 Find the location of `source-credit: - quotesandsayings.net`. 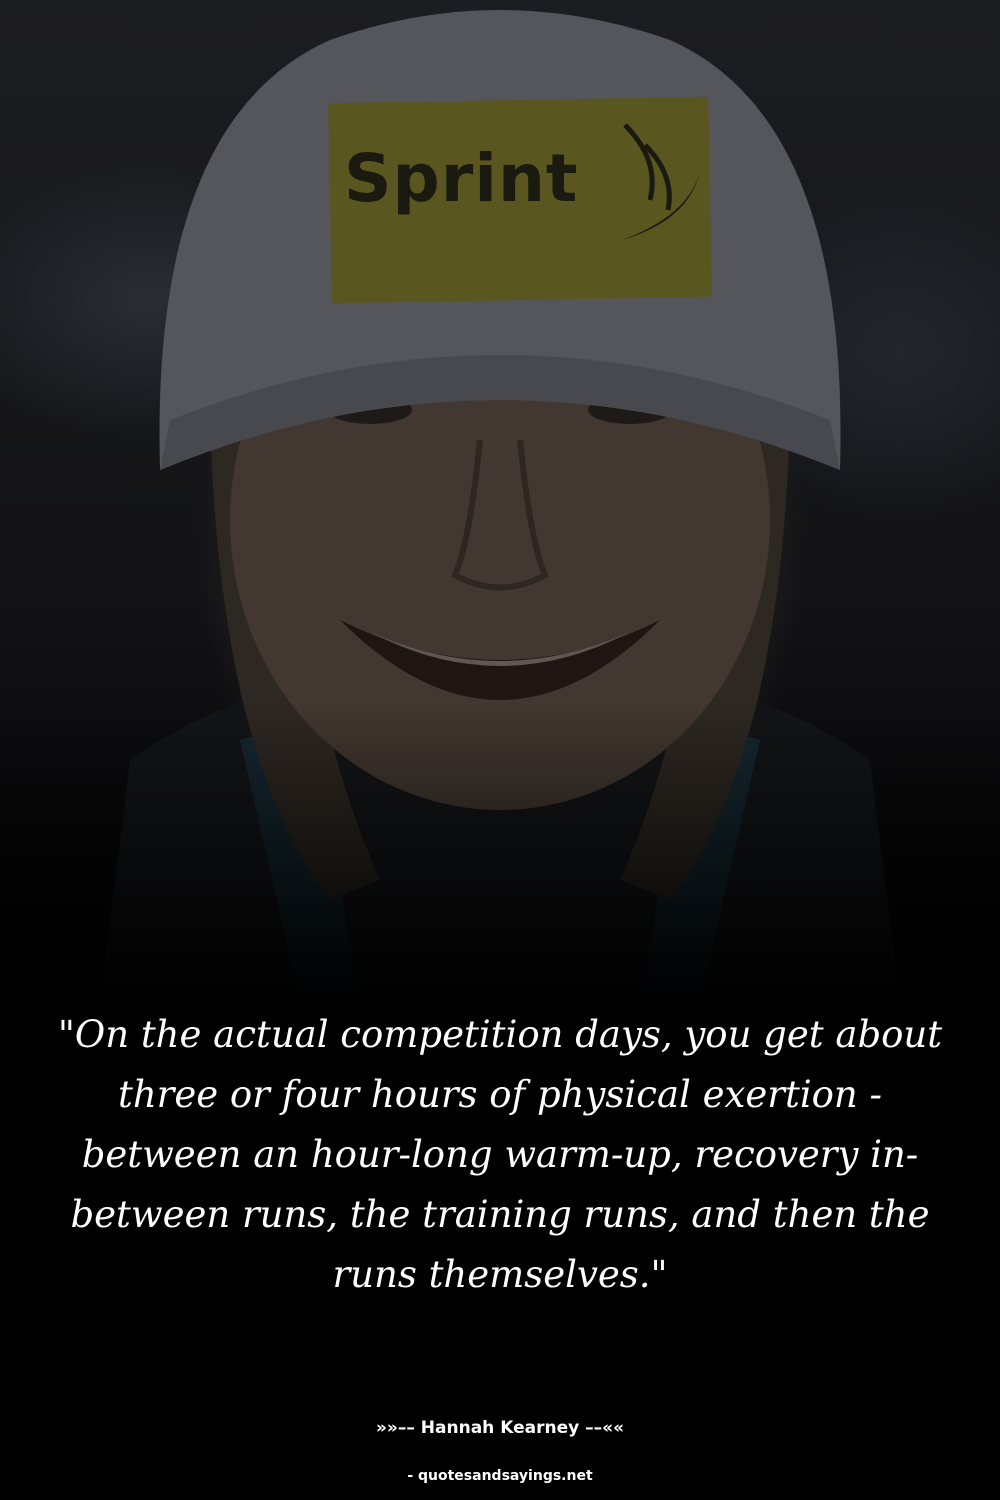

source-credit: - quotesandsayings.net is located at coordinates (500, 1476).